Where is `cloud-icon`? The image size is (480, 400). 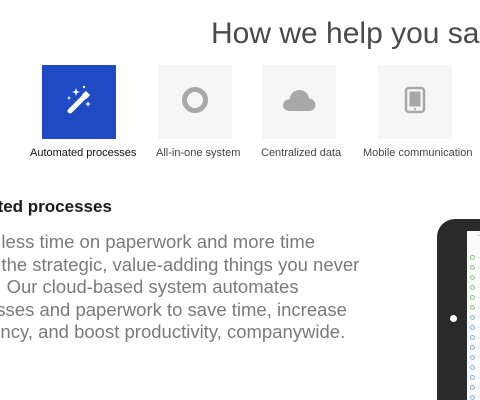 cloud-icon is located at coordinates (299, 102).